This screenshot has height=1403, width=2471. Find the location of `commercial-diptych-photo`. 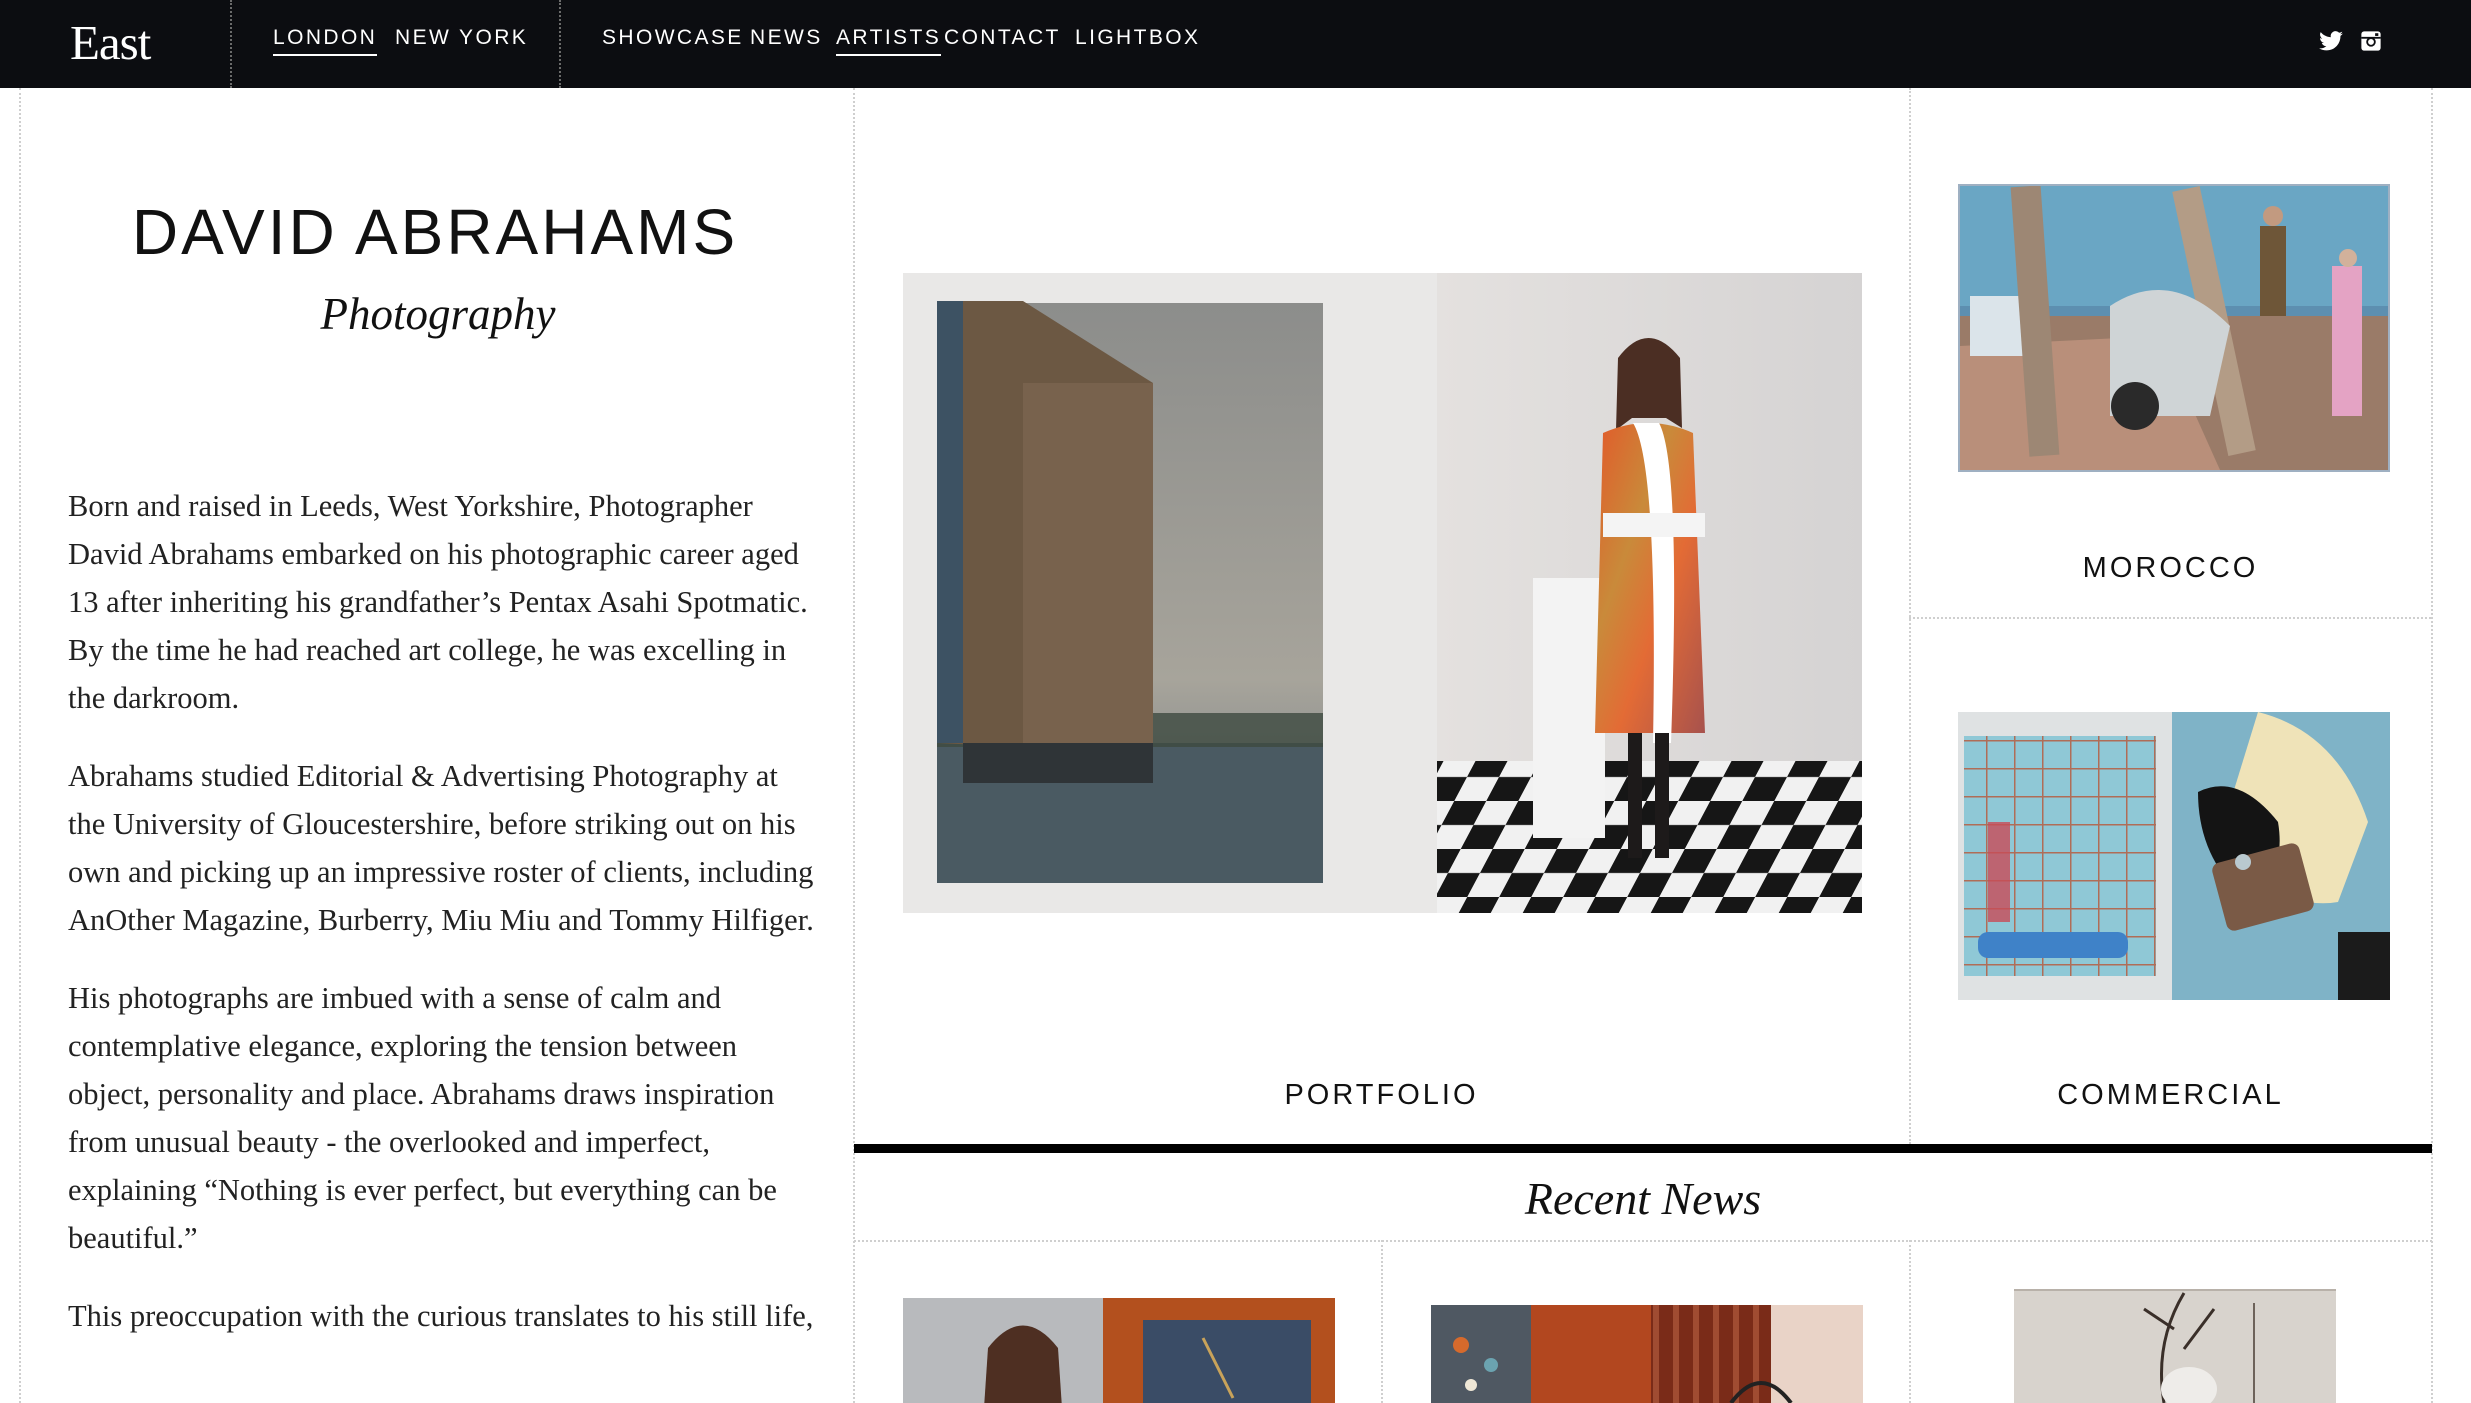

commercial-diptych-photo is located at coordinates (2174, 856).